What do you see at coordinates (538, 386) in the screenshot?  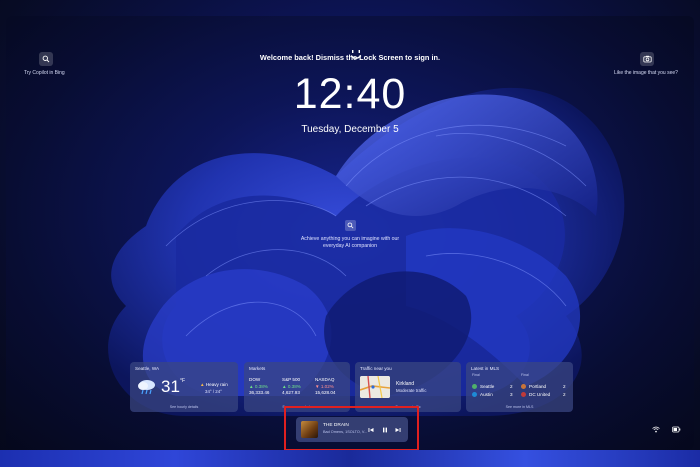 I see `team-name: Portland` at bounding box center [538, 386].